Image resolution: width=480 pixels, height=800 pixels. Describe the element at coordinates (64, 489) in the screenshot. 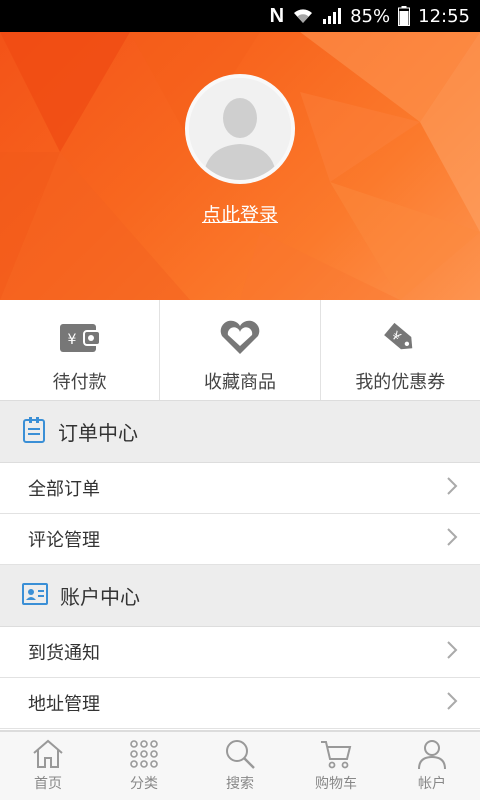

I see `all-orders-label: 全部订单` at that location.